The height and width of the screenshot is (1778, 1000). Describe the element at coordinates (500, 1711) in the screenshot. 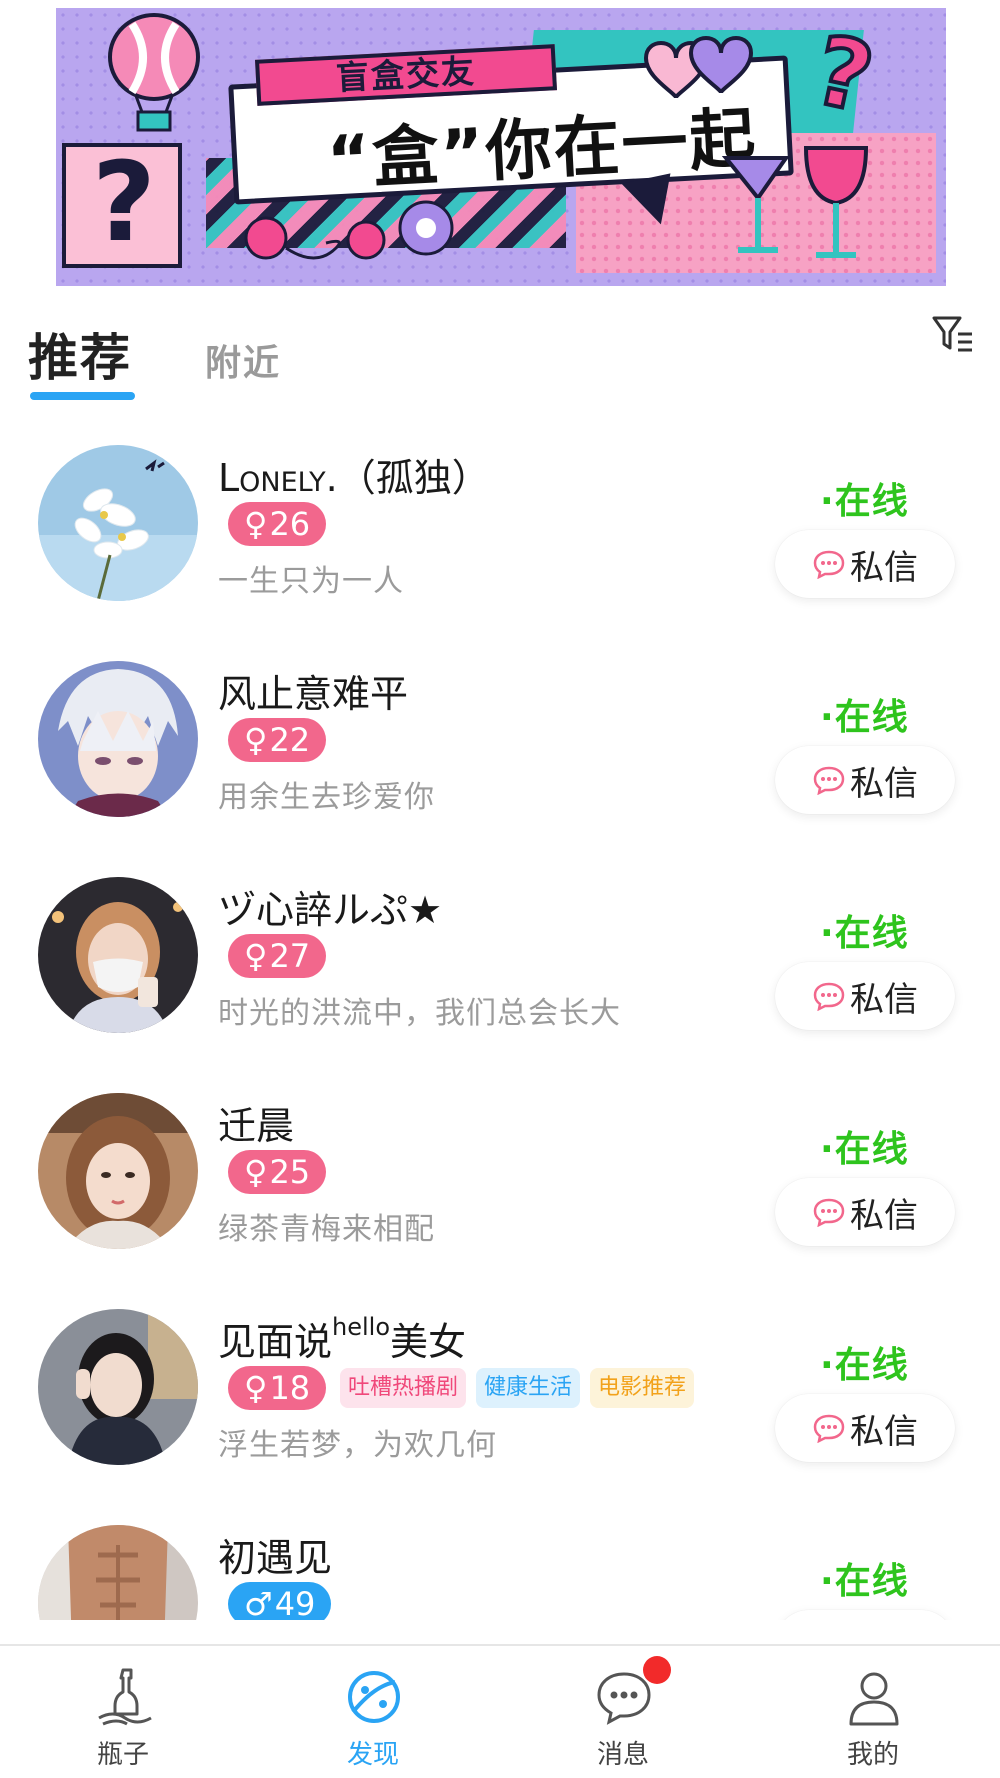

I see `bottom-navigation: 瓶子 发现 消息 我的` at that location.